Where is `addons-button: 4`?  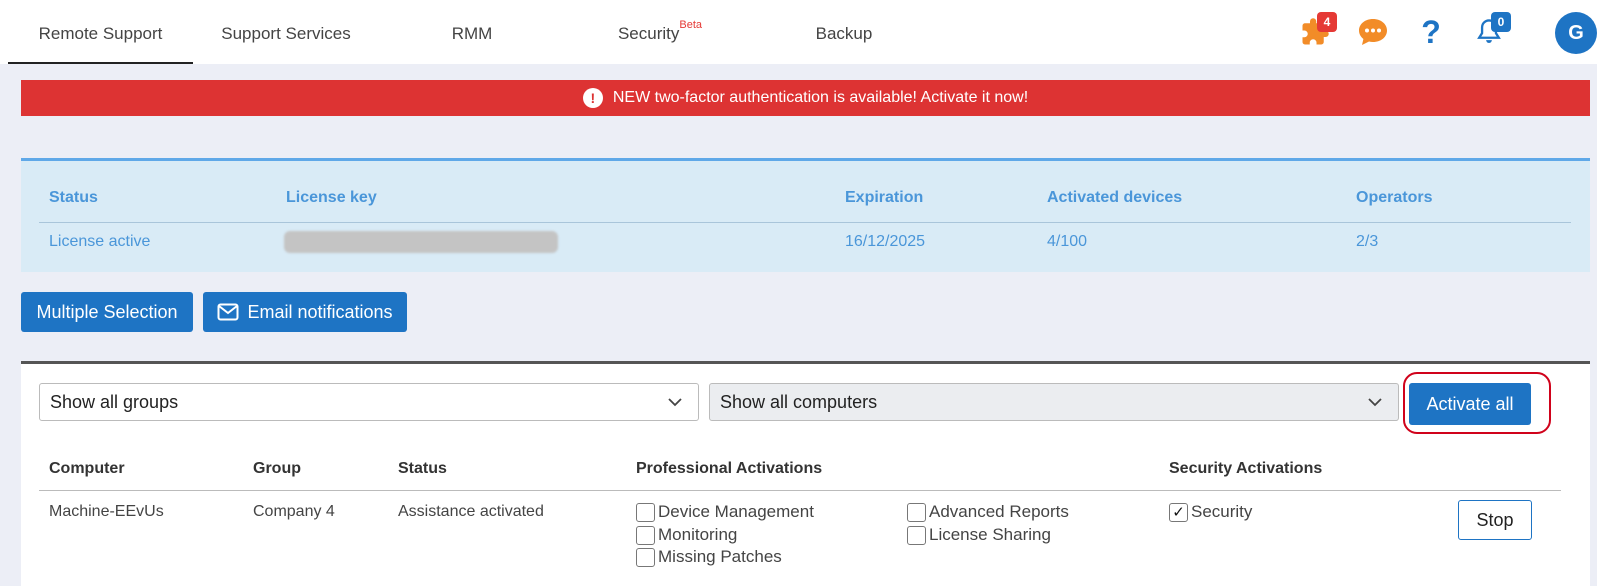 addons-button: 4 is located at coordinates (1317, 31).